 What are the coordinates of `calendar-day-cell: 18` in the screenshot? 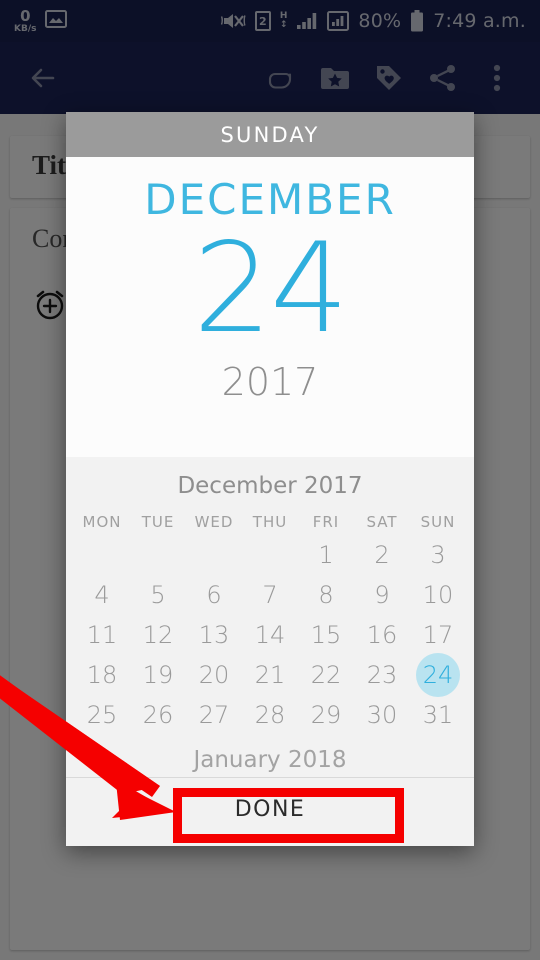 It's located at (102, 675).